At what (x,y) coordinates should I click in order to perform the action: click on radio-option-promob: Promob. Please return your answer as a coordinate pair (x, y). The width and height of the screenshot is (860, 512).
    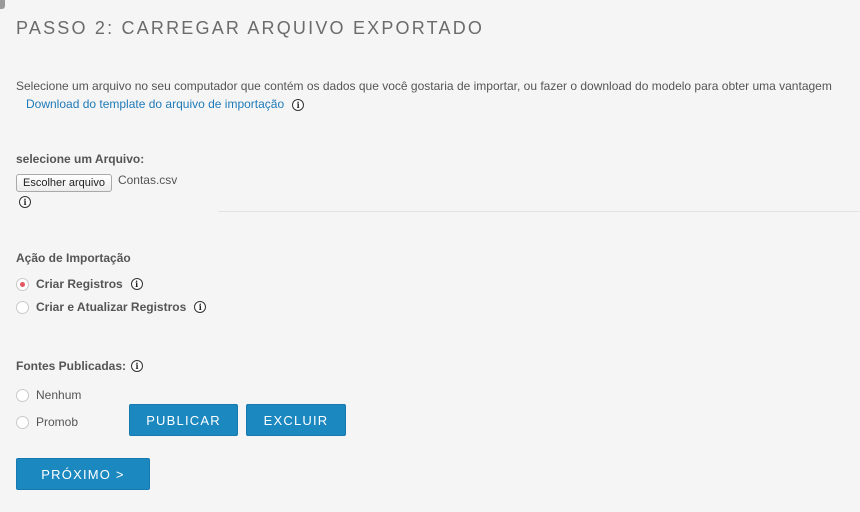
    Looking at the image, I should click on (47, 422).